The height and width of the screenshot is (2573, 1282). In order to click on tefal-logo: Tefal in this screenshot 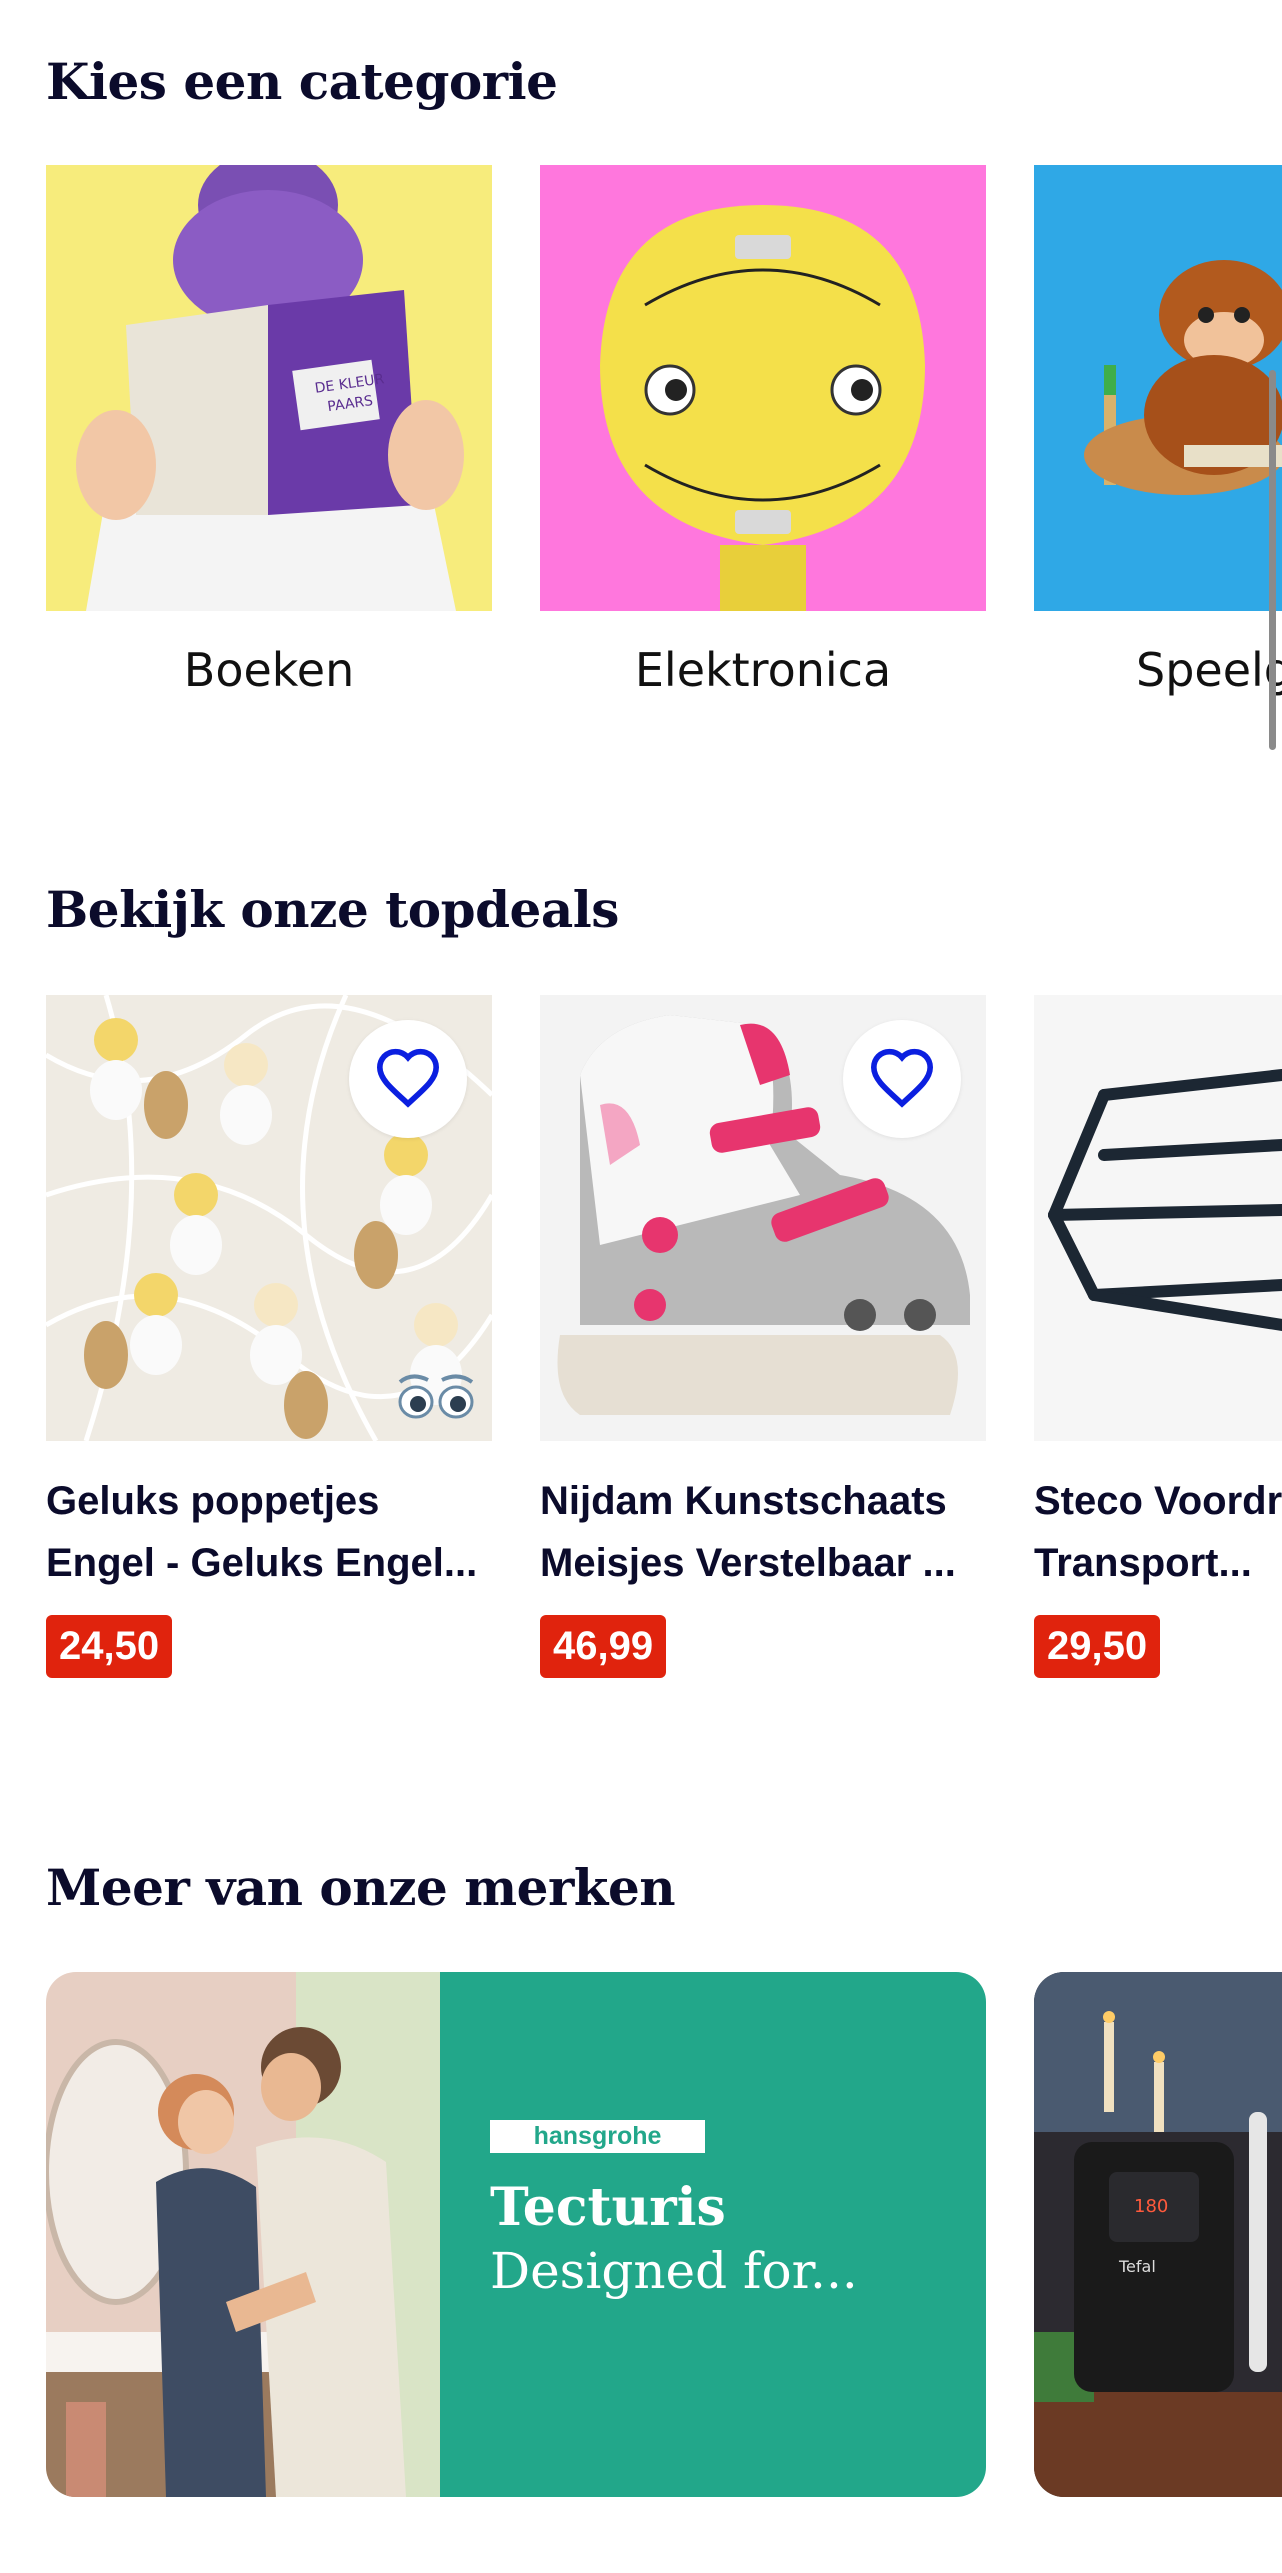, I will do `click(1137, 2266)`.